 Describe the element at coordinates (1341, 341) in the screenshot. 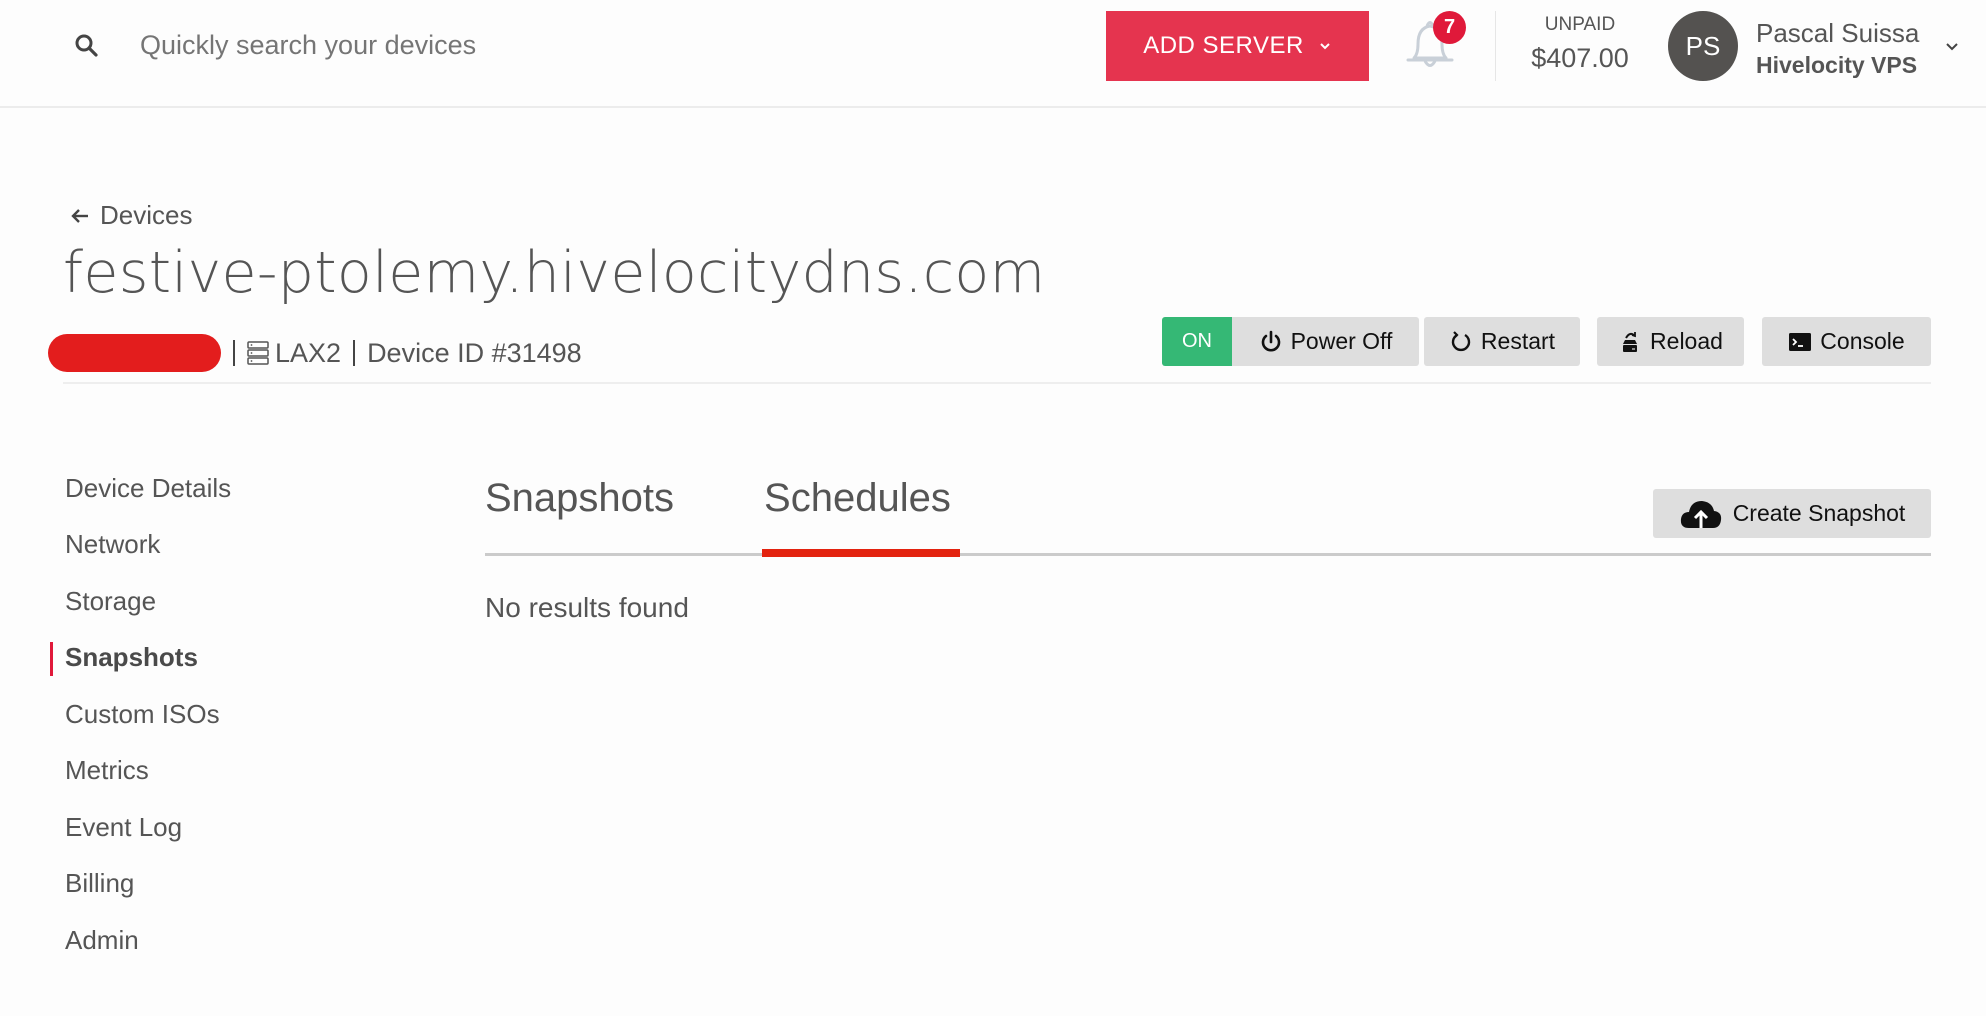

I see `power-off-label: Power Off` at that location.